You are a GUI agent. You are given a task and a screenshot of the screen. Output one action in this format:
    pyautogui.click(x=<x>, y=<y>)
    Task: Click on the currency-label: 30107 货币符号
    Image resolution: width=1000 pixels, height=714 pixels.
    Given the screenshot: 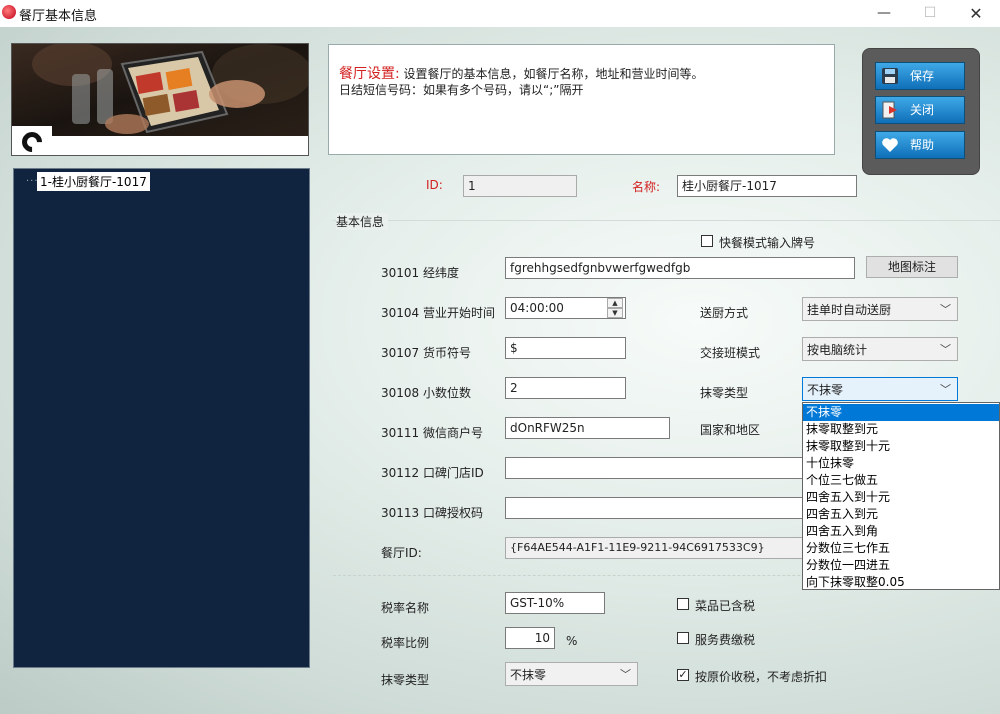 What is the action you would take?
    pyautogui.click(x=426, y=353)
    